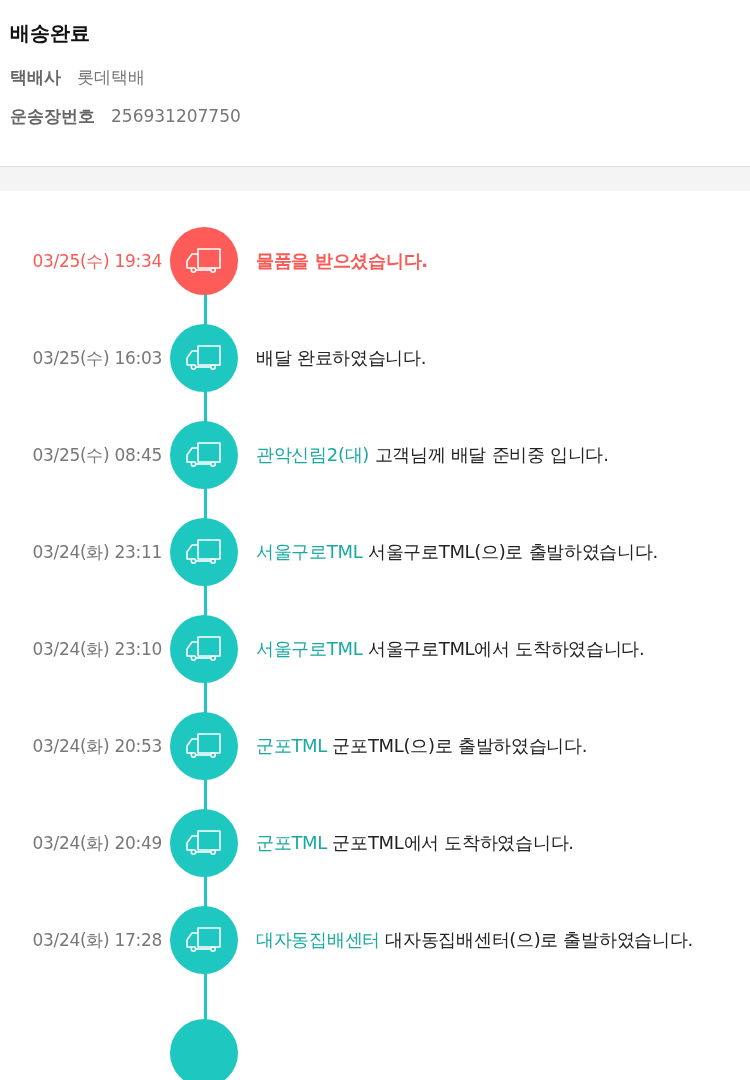 The height and width of the screenshot is (1080, 750). What do you see at coordinates (97, 261) in the screenshot?
I see `event-time: 03/25(수) 19:34` at bounding box center [97, 261].